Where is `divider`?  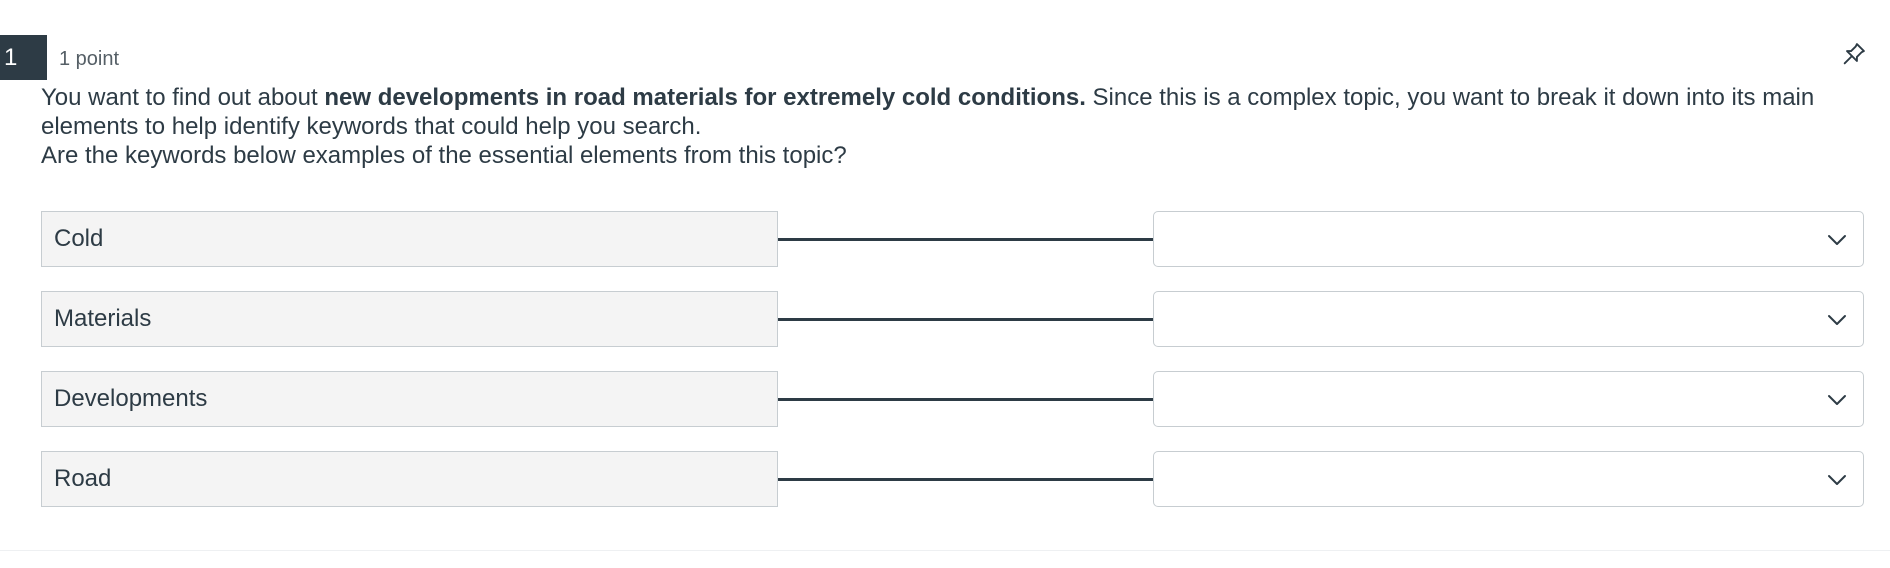 divider is located at coordinates (945, 550).